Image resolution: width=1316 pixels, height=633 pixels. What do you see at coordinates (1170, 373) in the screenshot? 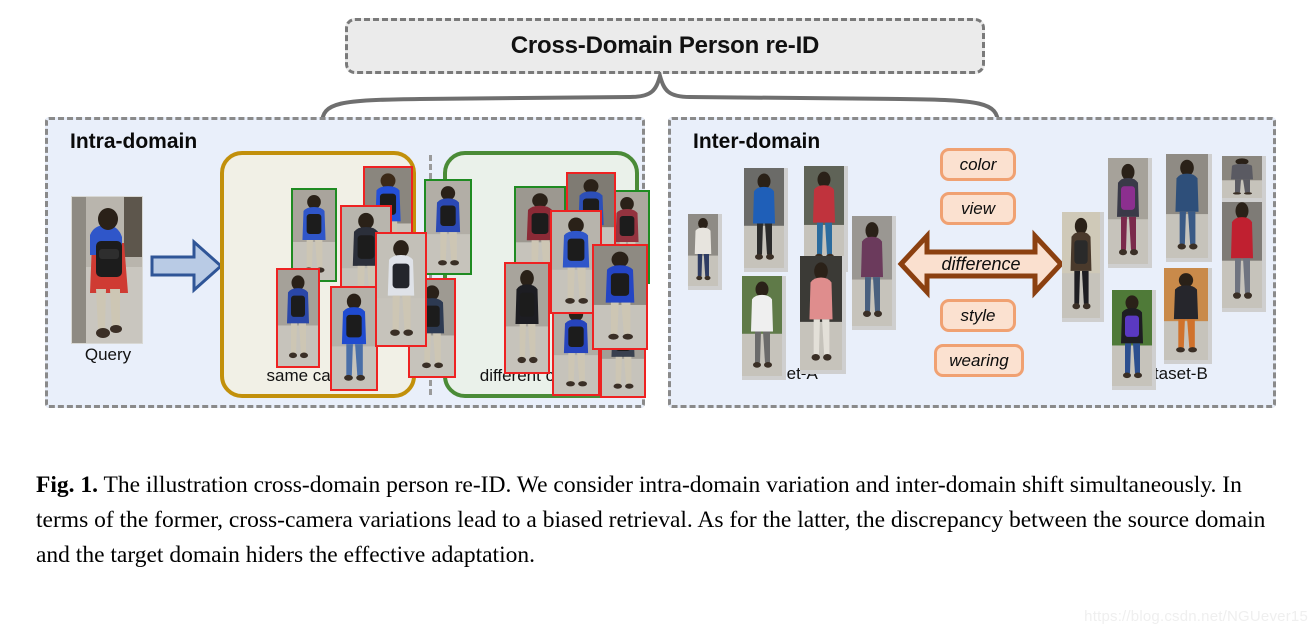
I see `dataset-b-label: Dataset-B` at bounding box center [1170, 373].